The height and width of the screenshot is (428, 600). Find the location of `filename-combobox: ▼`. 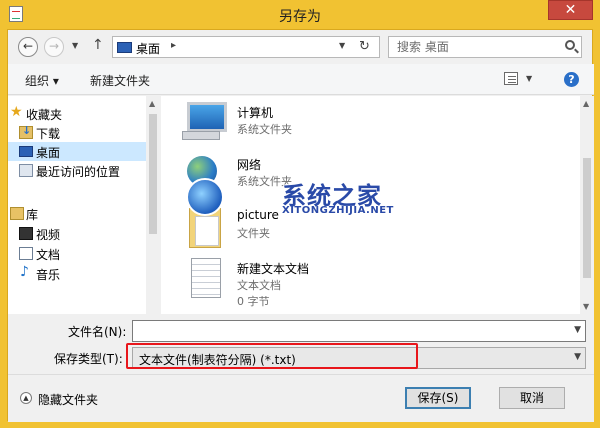

filename-combobox: ▼ is located at coordinates (359, 331).